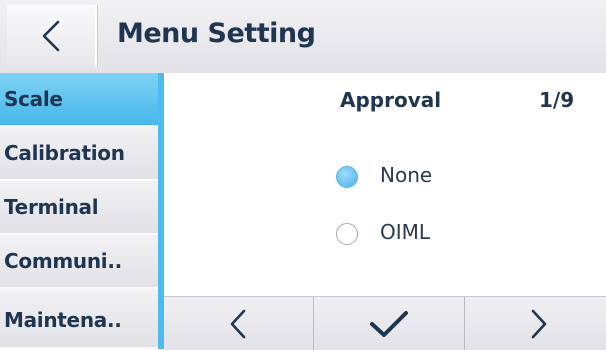 This screenshot has width=606, height=350. I want to click on section-title: Approval, so click(391, 100).